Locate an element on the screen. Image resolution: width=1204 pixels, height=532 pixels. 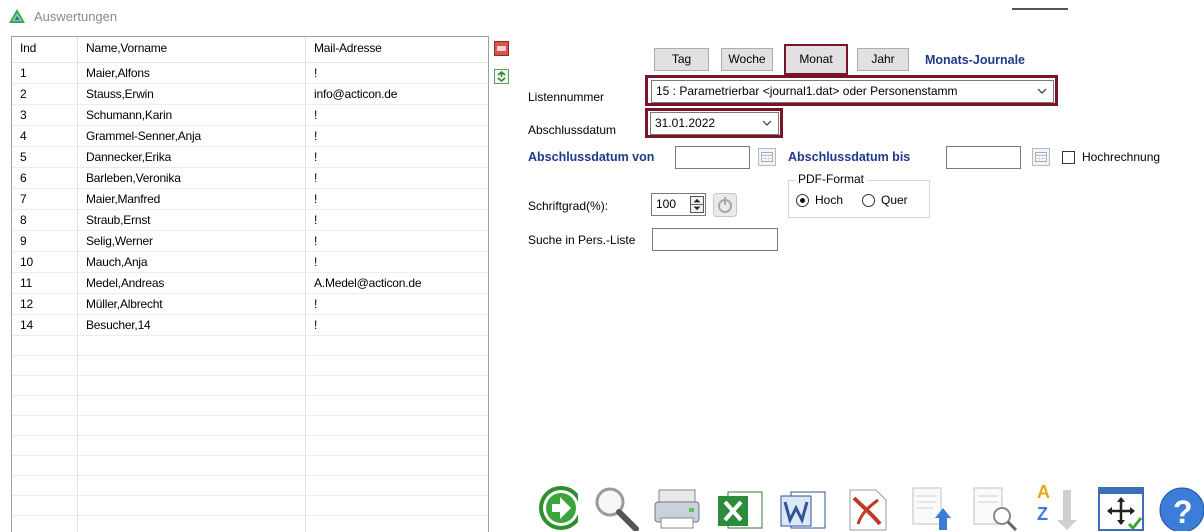
table-row: 1 Maier,Alfons! is located at coordinates (250, 73).